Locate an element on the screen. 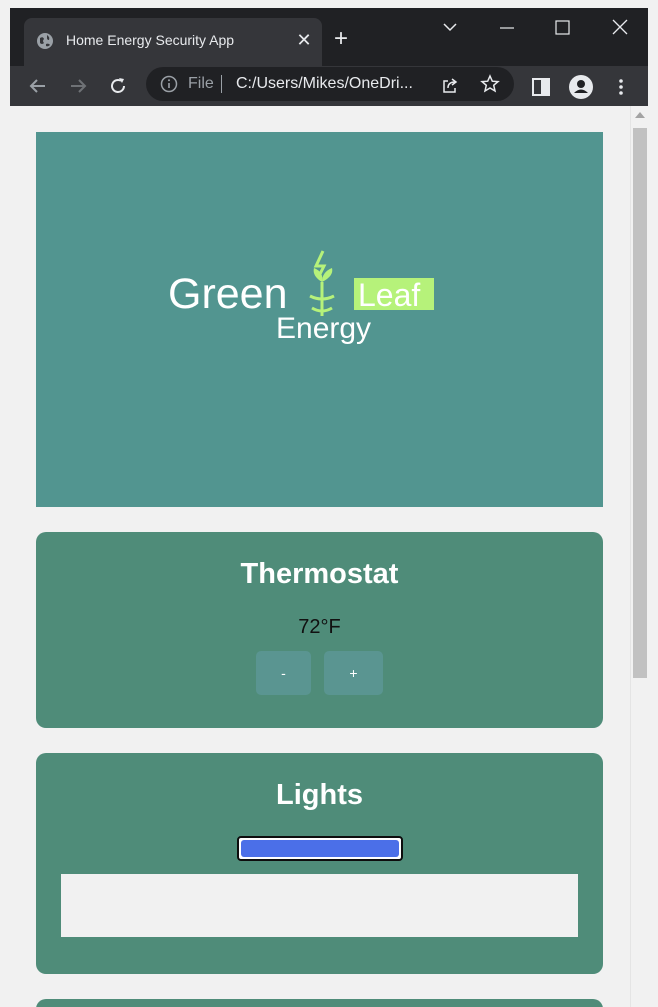 The image size is (658, 1007). url-separator is located at coordinates (221, 84).